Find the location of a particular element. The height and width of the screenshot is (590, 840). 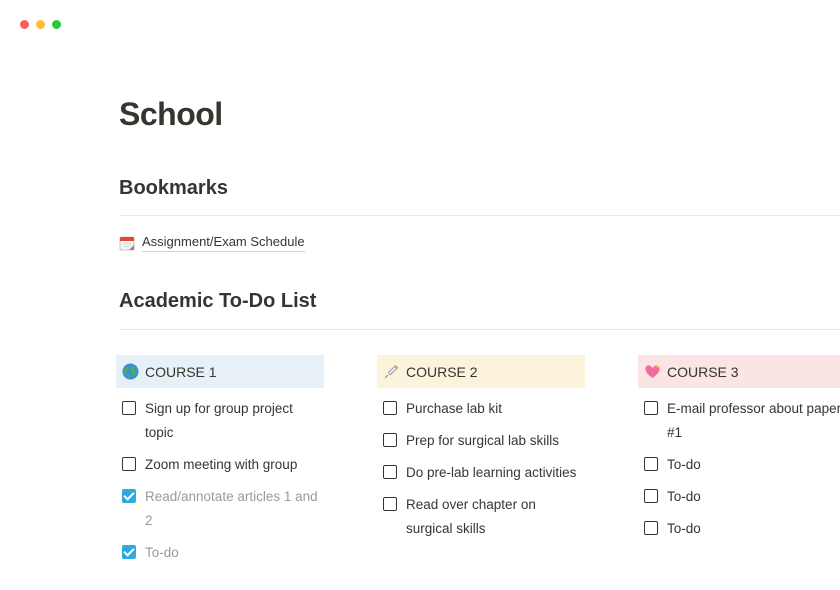

todo-text: Zoom meeting with group is located at coordinates (232, 465).